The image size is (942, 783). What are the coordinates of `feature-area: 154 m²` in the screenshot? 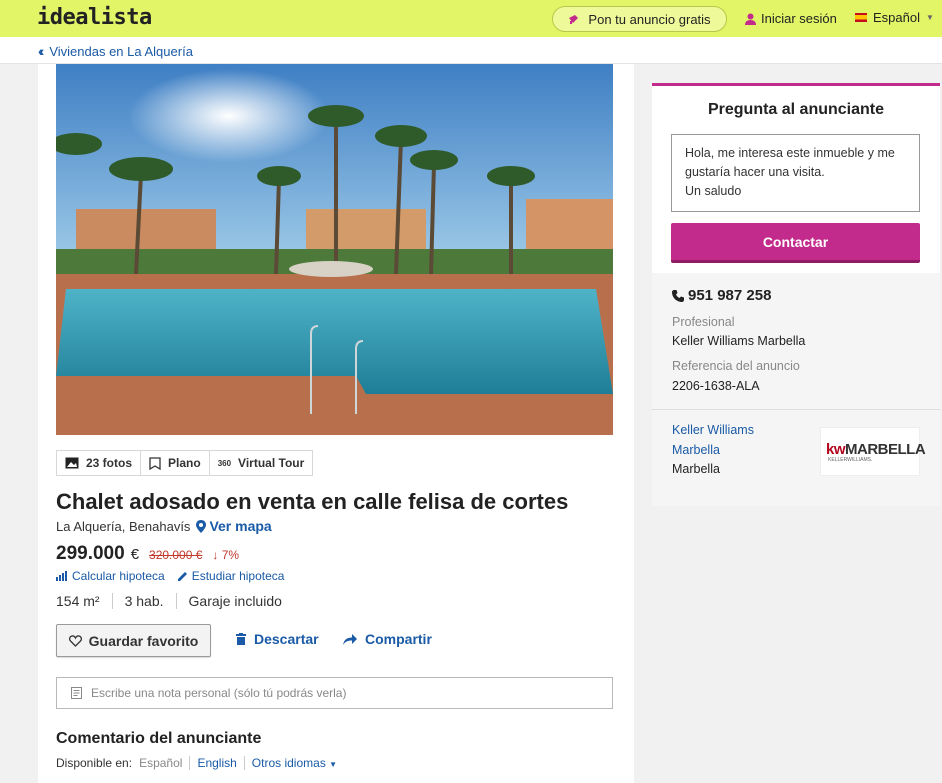 It's located at (78, 601).